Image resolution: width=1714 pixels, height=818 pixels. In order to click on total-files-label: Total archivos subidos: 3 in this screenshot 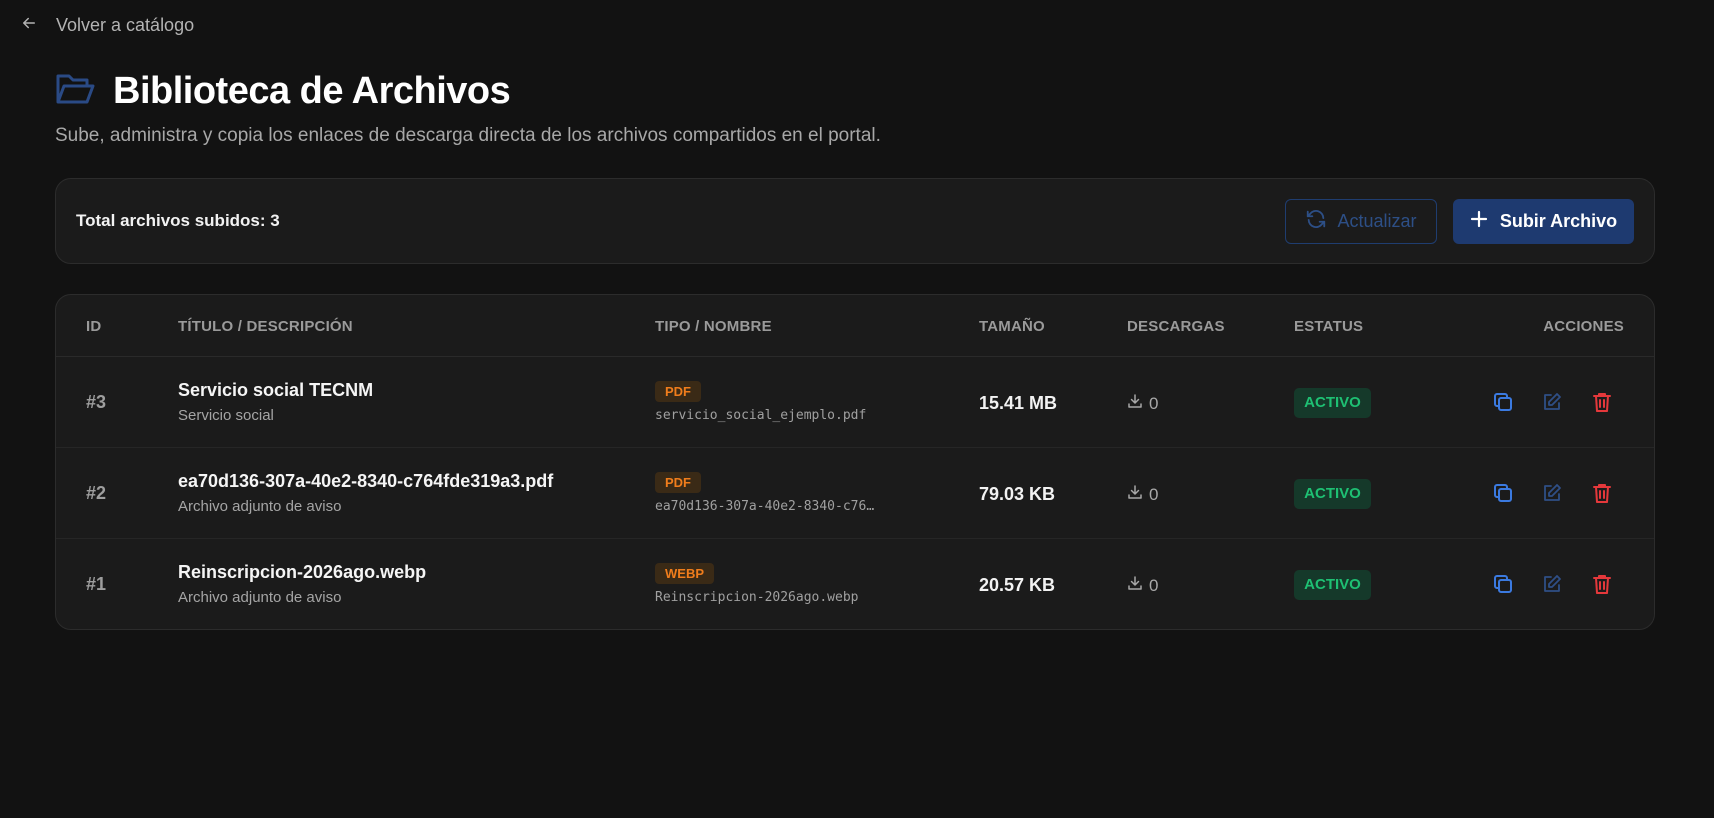, I will do `click(178, 220)`.